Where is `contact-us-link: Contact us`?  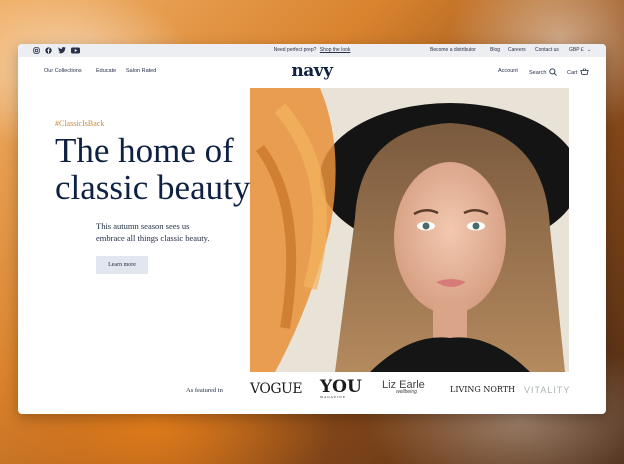
contact-us-link: Contact us is located at coordinates (547, 50).